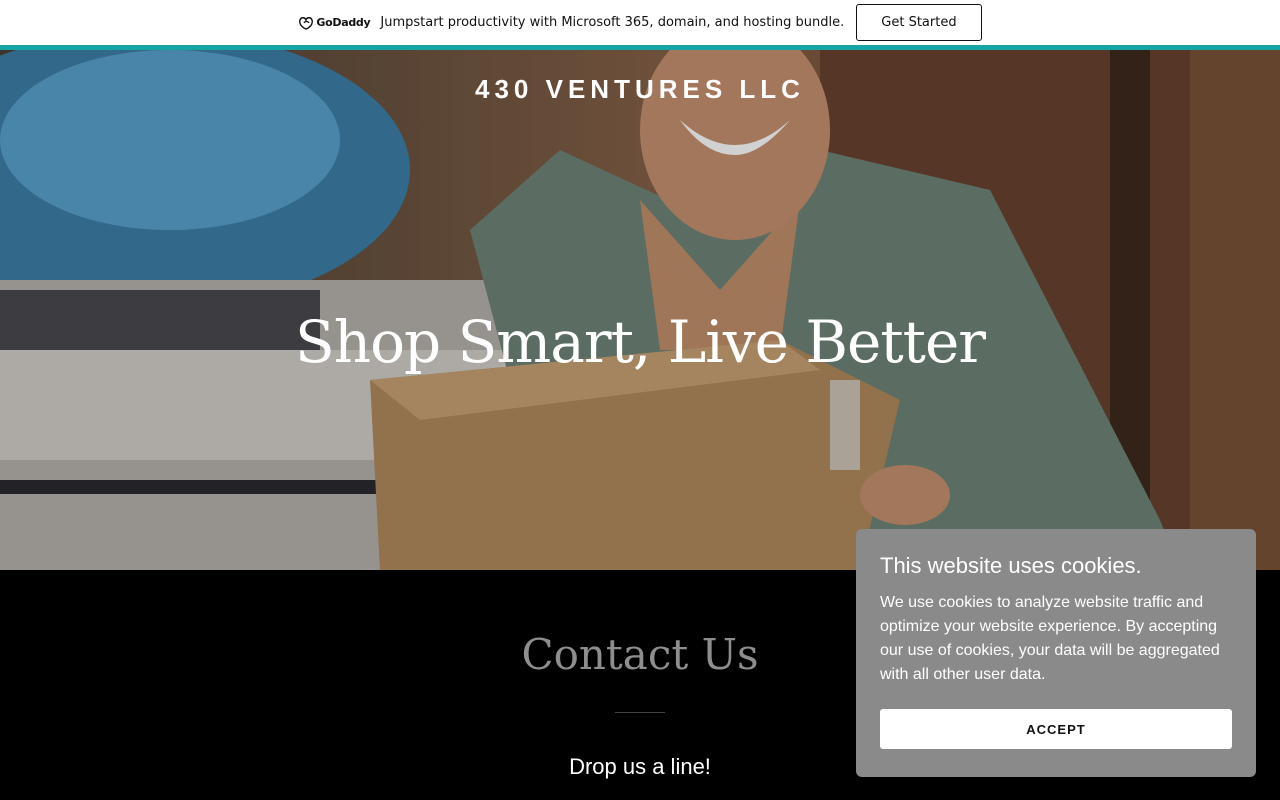 The width and height of the screenshot is (1280, 800). Describe the element at coordinates (919, 22) in the screenshot. I see `get-started-button: Get Started` at that location.